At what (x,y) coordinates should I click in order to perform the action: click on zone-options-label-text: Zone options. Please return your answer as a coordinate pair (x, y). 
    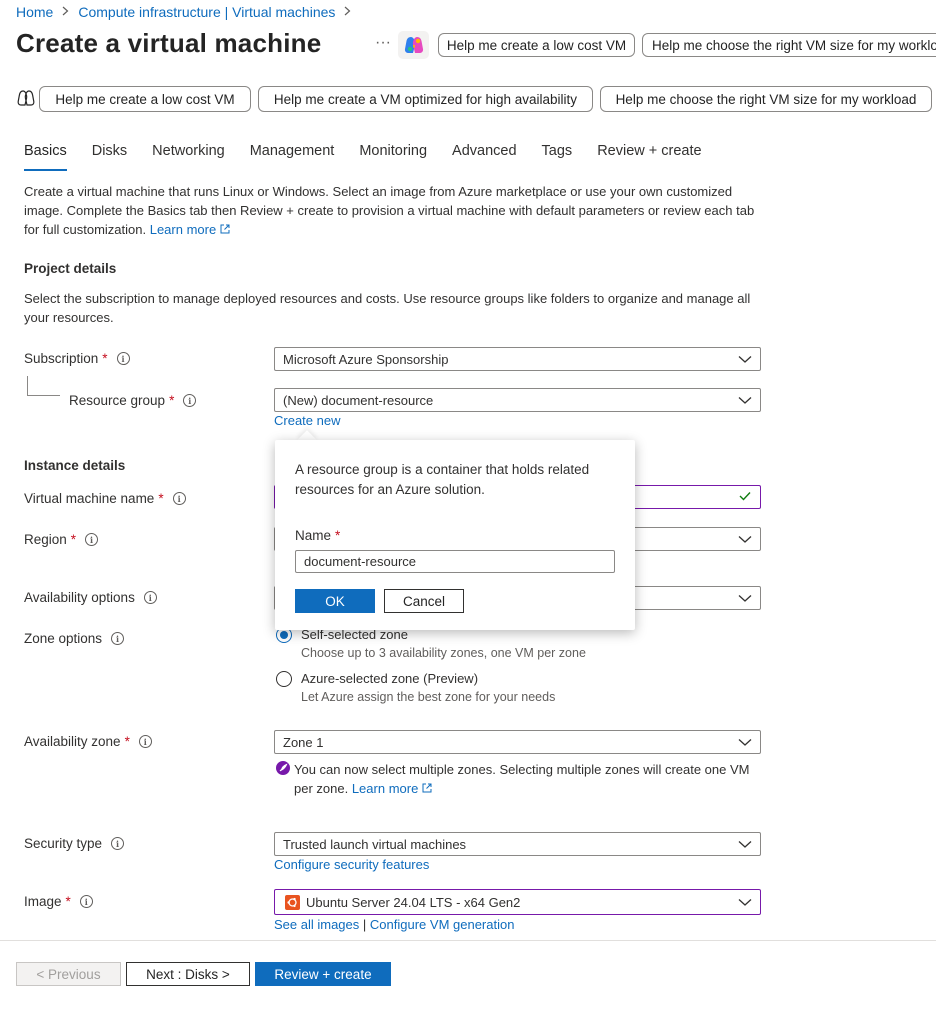
    Looking at the image, I should click on (63, 638).